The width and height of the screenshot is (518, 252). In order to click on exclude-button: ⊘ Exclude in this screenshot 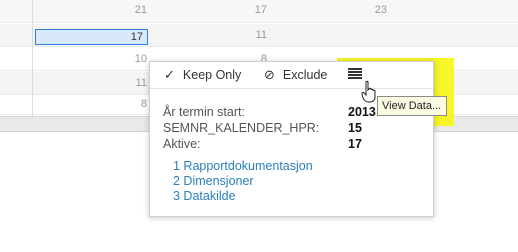, I will do `click(295, 75)`.